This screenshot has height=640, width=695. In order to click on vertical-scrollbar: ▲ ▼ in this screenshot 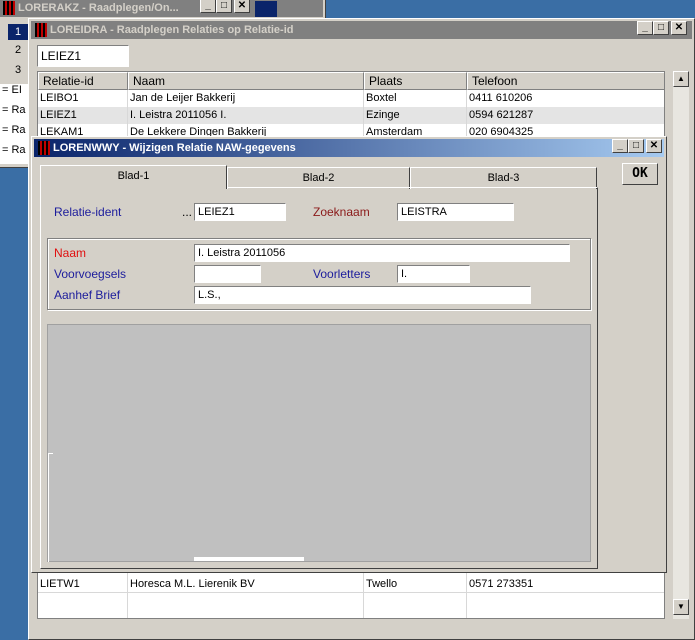, I will do `click(681, 345)`.